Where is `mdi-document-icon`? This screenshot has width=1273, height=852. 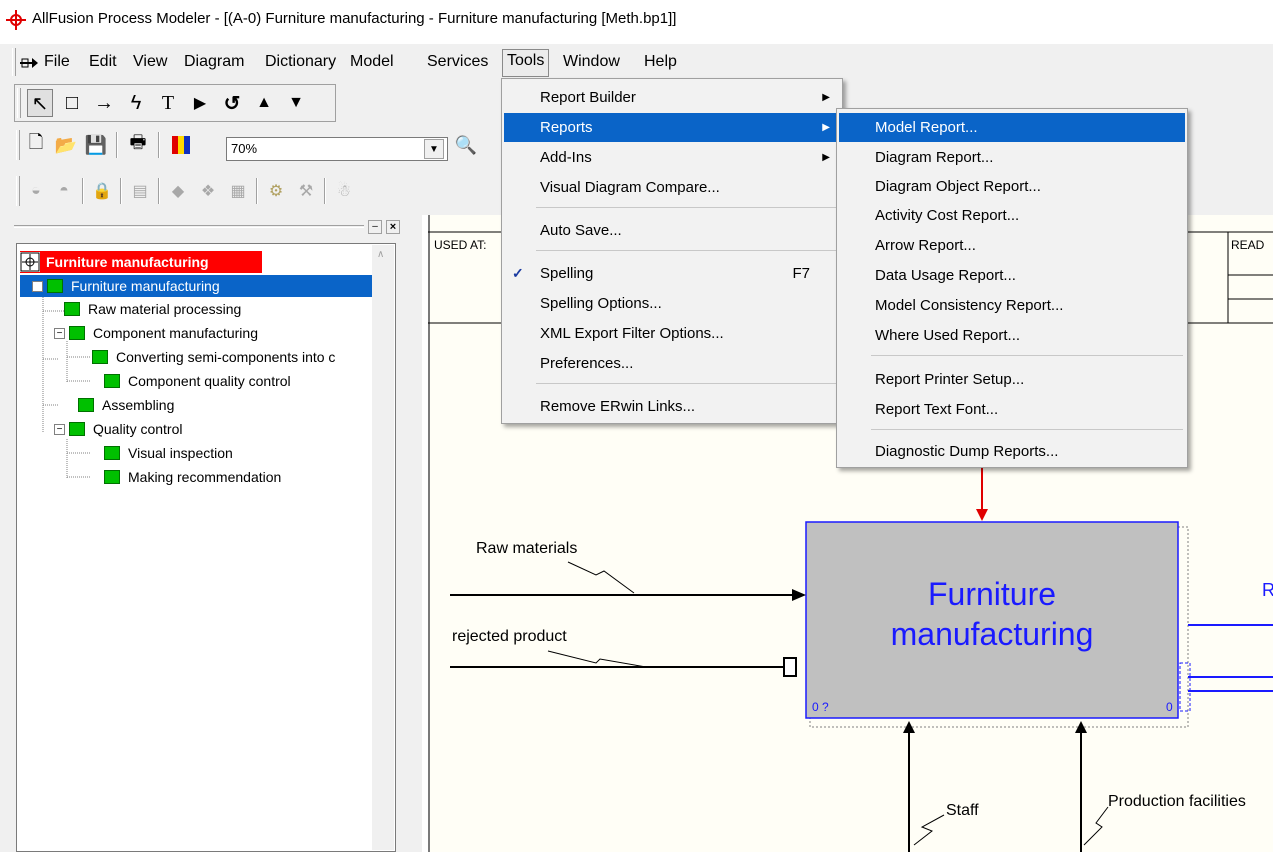
mdi-document-icon is located at coordinates (29, 63).